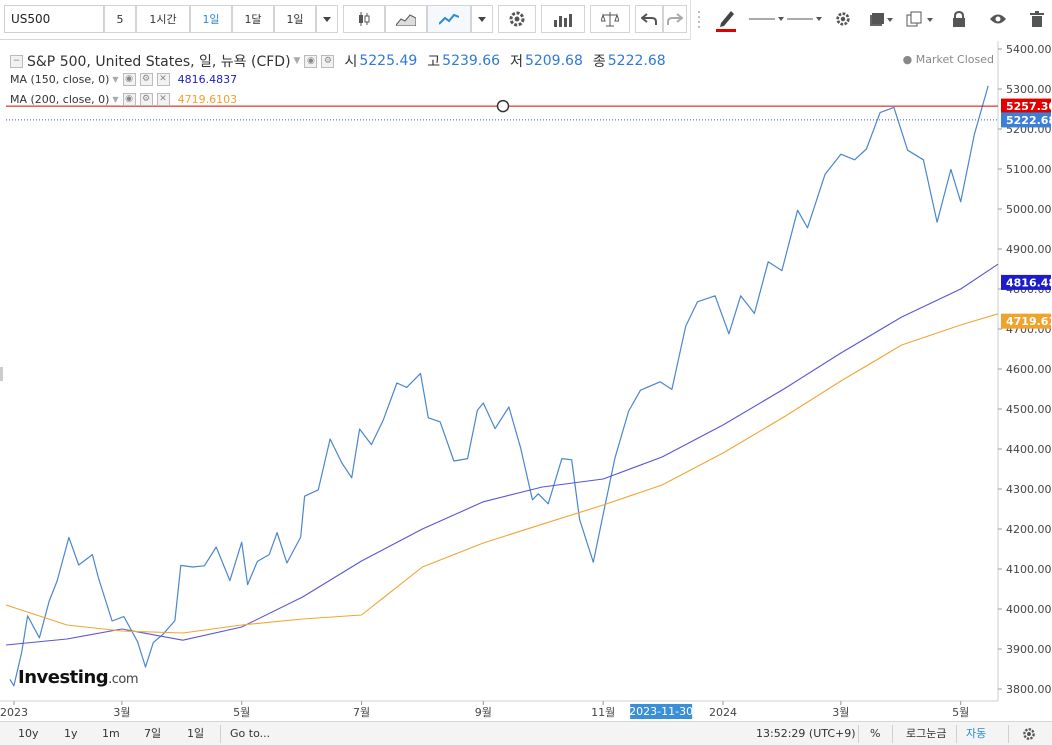 The image size is (1052, 745). I want to click on y-tick-label: 4400.00, so click(1029, 449).